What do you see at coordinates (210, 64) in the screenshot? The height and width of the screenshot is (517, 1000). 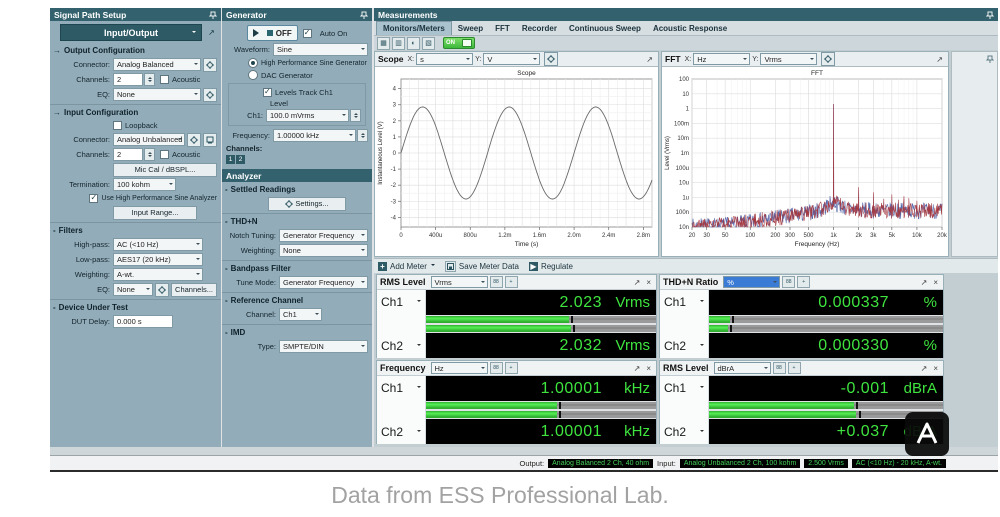 I see `output-connector-settings-icon` at bounding box center [210, 64].